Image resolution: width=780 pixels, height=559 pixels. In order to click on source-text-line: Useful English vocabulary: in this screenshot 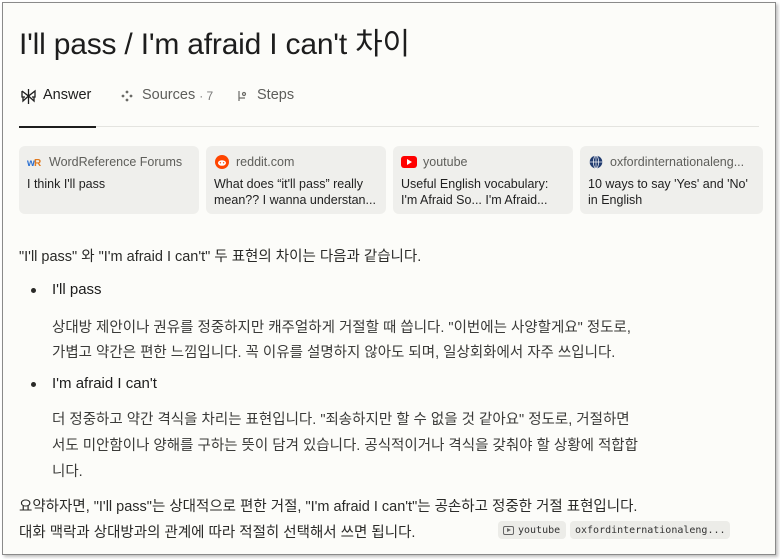, I will do `click(475, 184)`.